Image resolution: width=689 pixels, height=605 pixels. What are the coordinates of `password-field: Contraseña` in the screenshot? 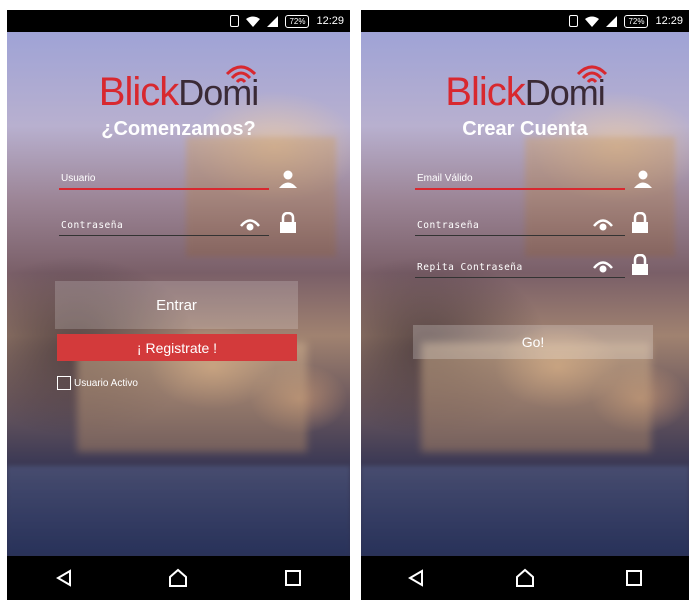 It's located at (164, 225).